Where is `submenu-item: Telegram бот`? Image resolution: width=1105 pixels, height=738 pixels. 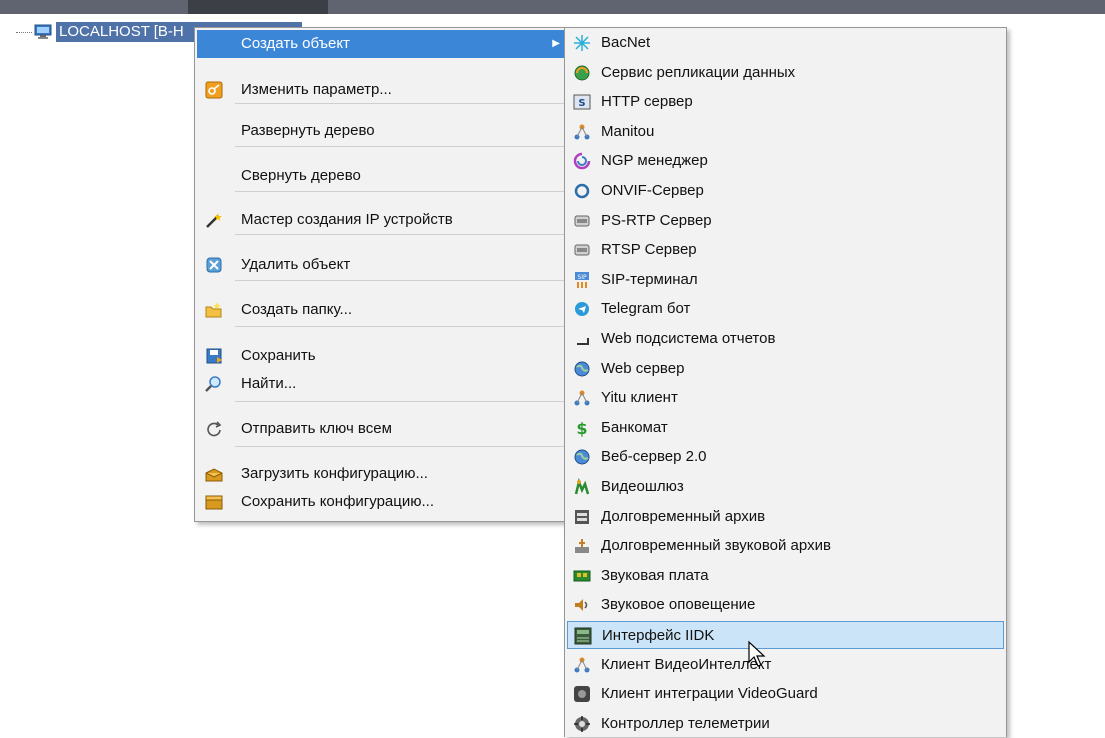
submenu-item: Telegram бот is located at coordinates (785, 309).